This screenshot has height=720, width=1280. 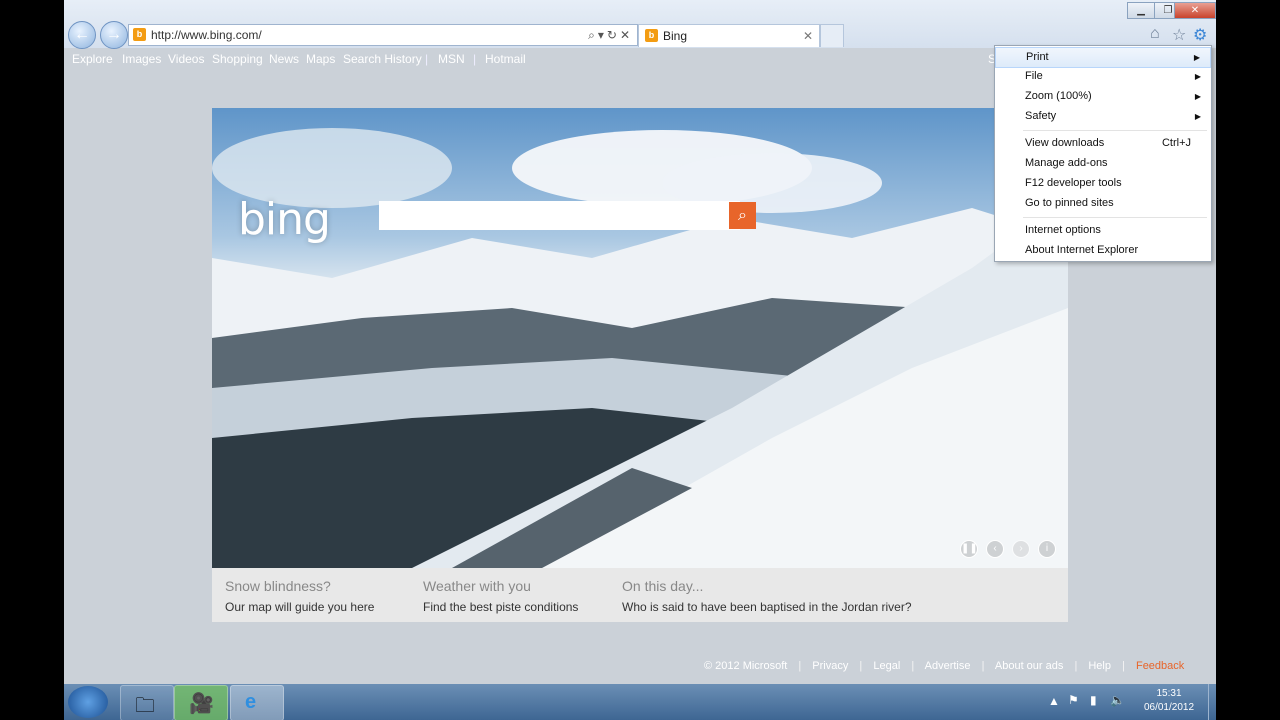 I want to click on search-button: ⌕, so click(x=742, y=215).